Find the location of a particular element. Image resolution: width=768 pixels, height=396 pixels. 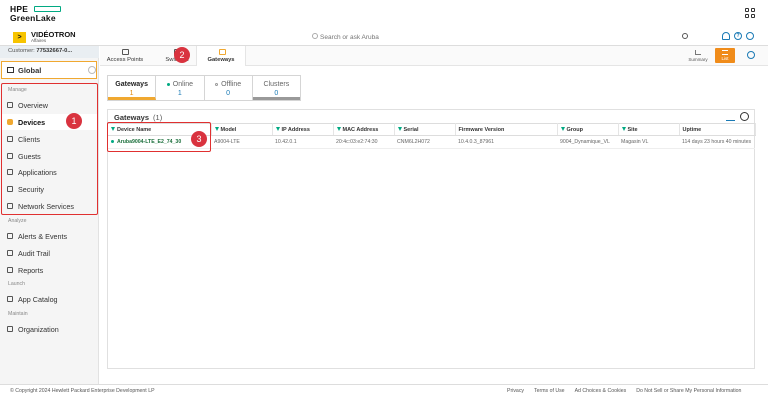

notifications-bell-icon is located at coordinates (726, 36).